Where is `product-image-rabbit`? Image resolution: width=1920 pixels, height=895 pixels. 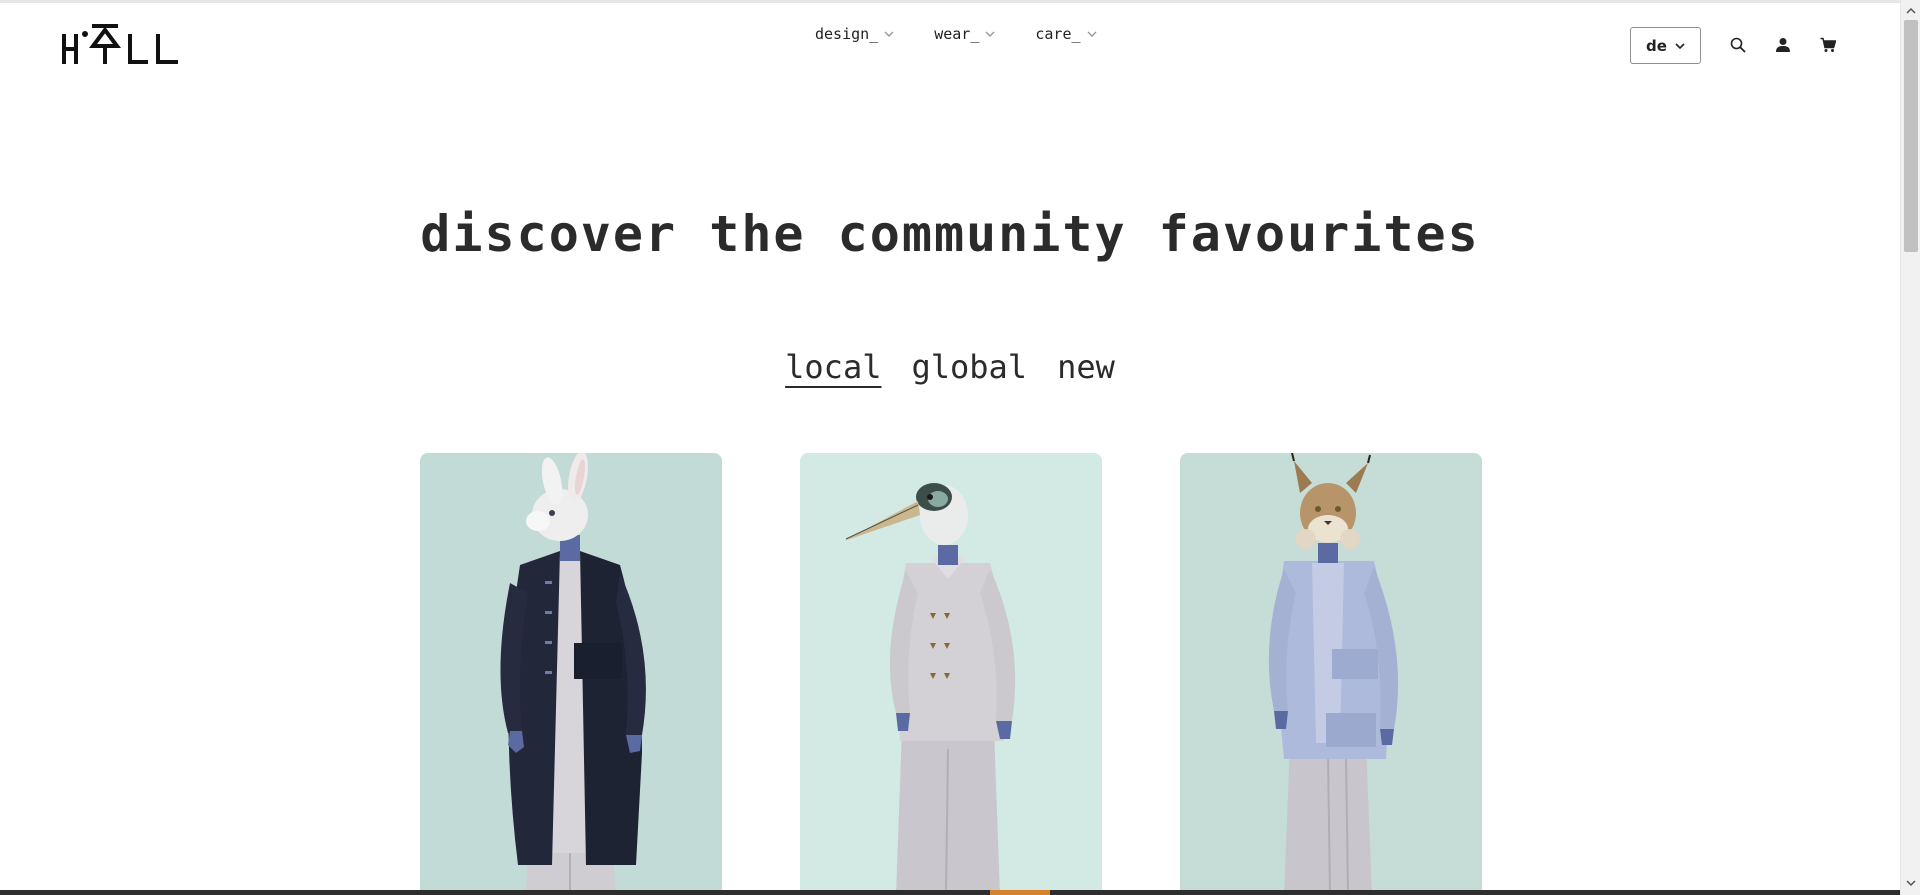 product-image-rabbit is located at coordinates (573, 674).